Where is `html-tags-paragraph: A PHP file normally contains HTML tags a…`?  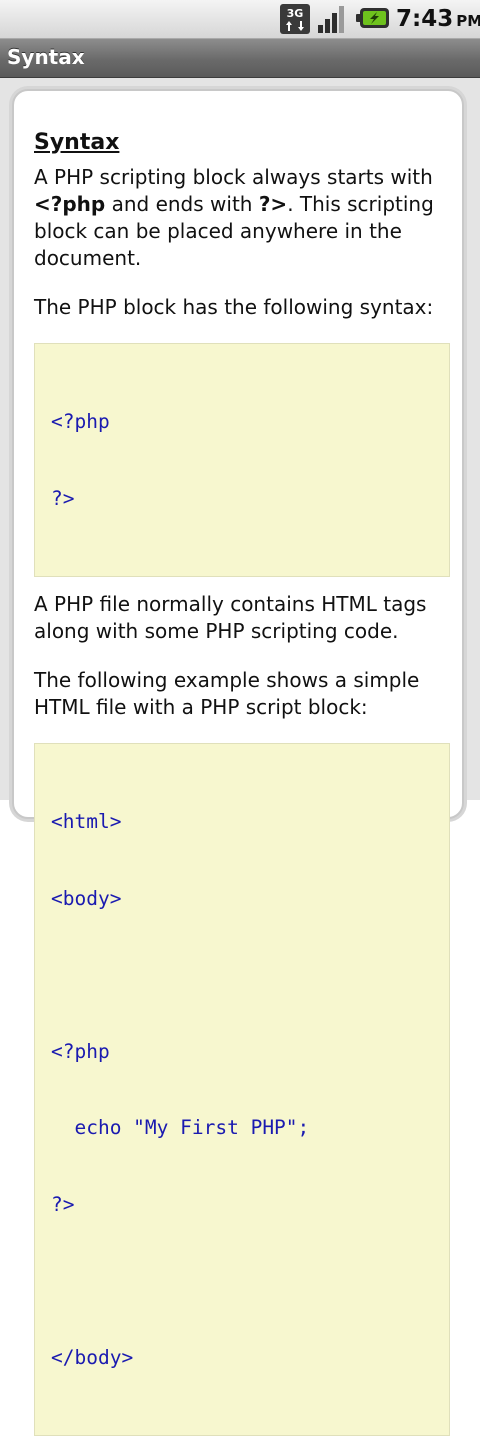
html-tags-paragraph: A PHP file normally contains HTML tags a… is located at coordinates (230, 617).